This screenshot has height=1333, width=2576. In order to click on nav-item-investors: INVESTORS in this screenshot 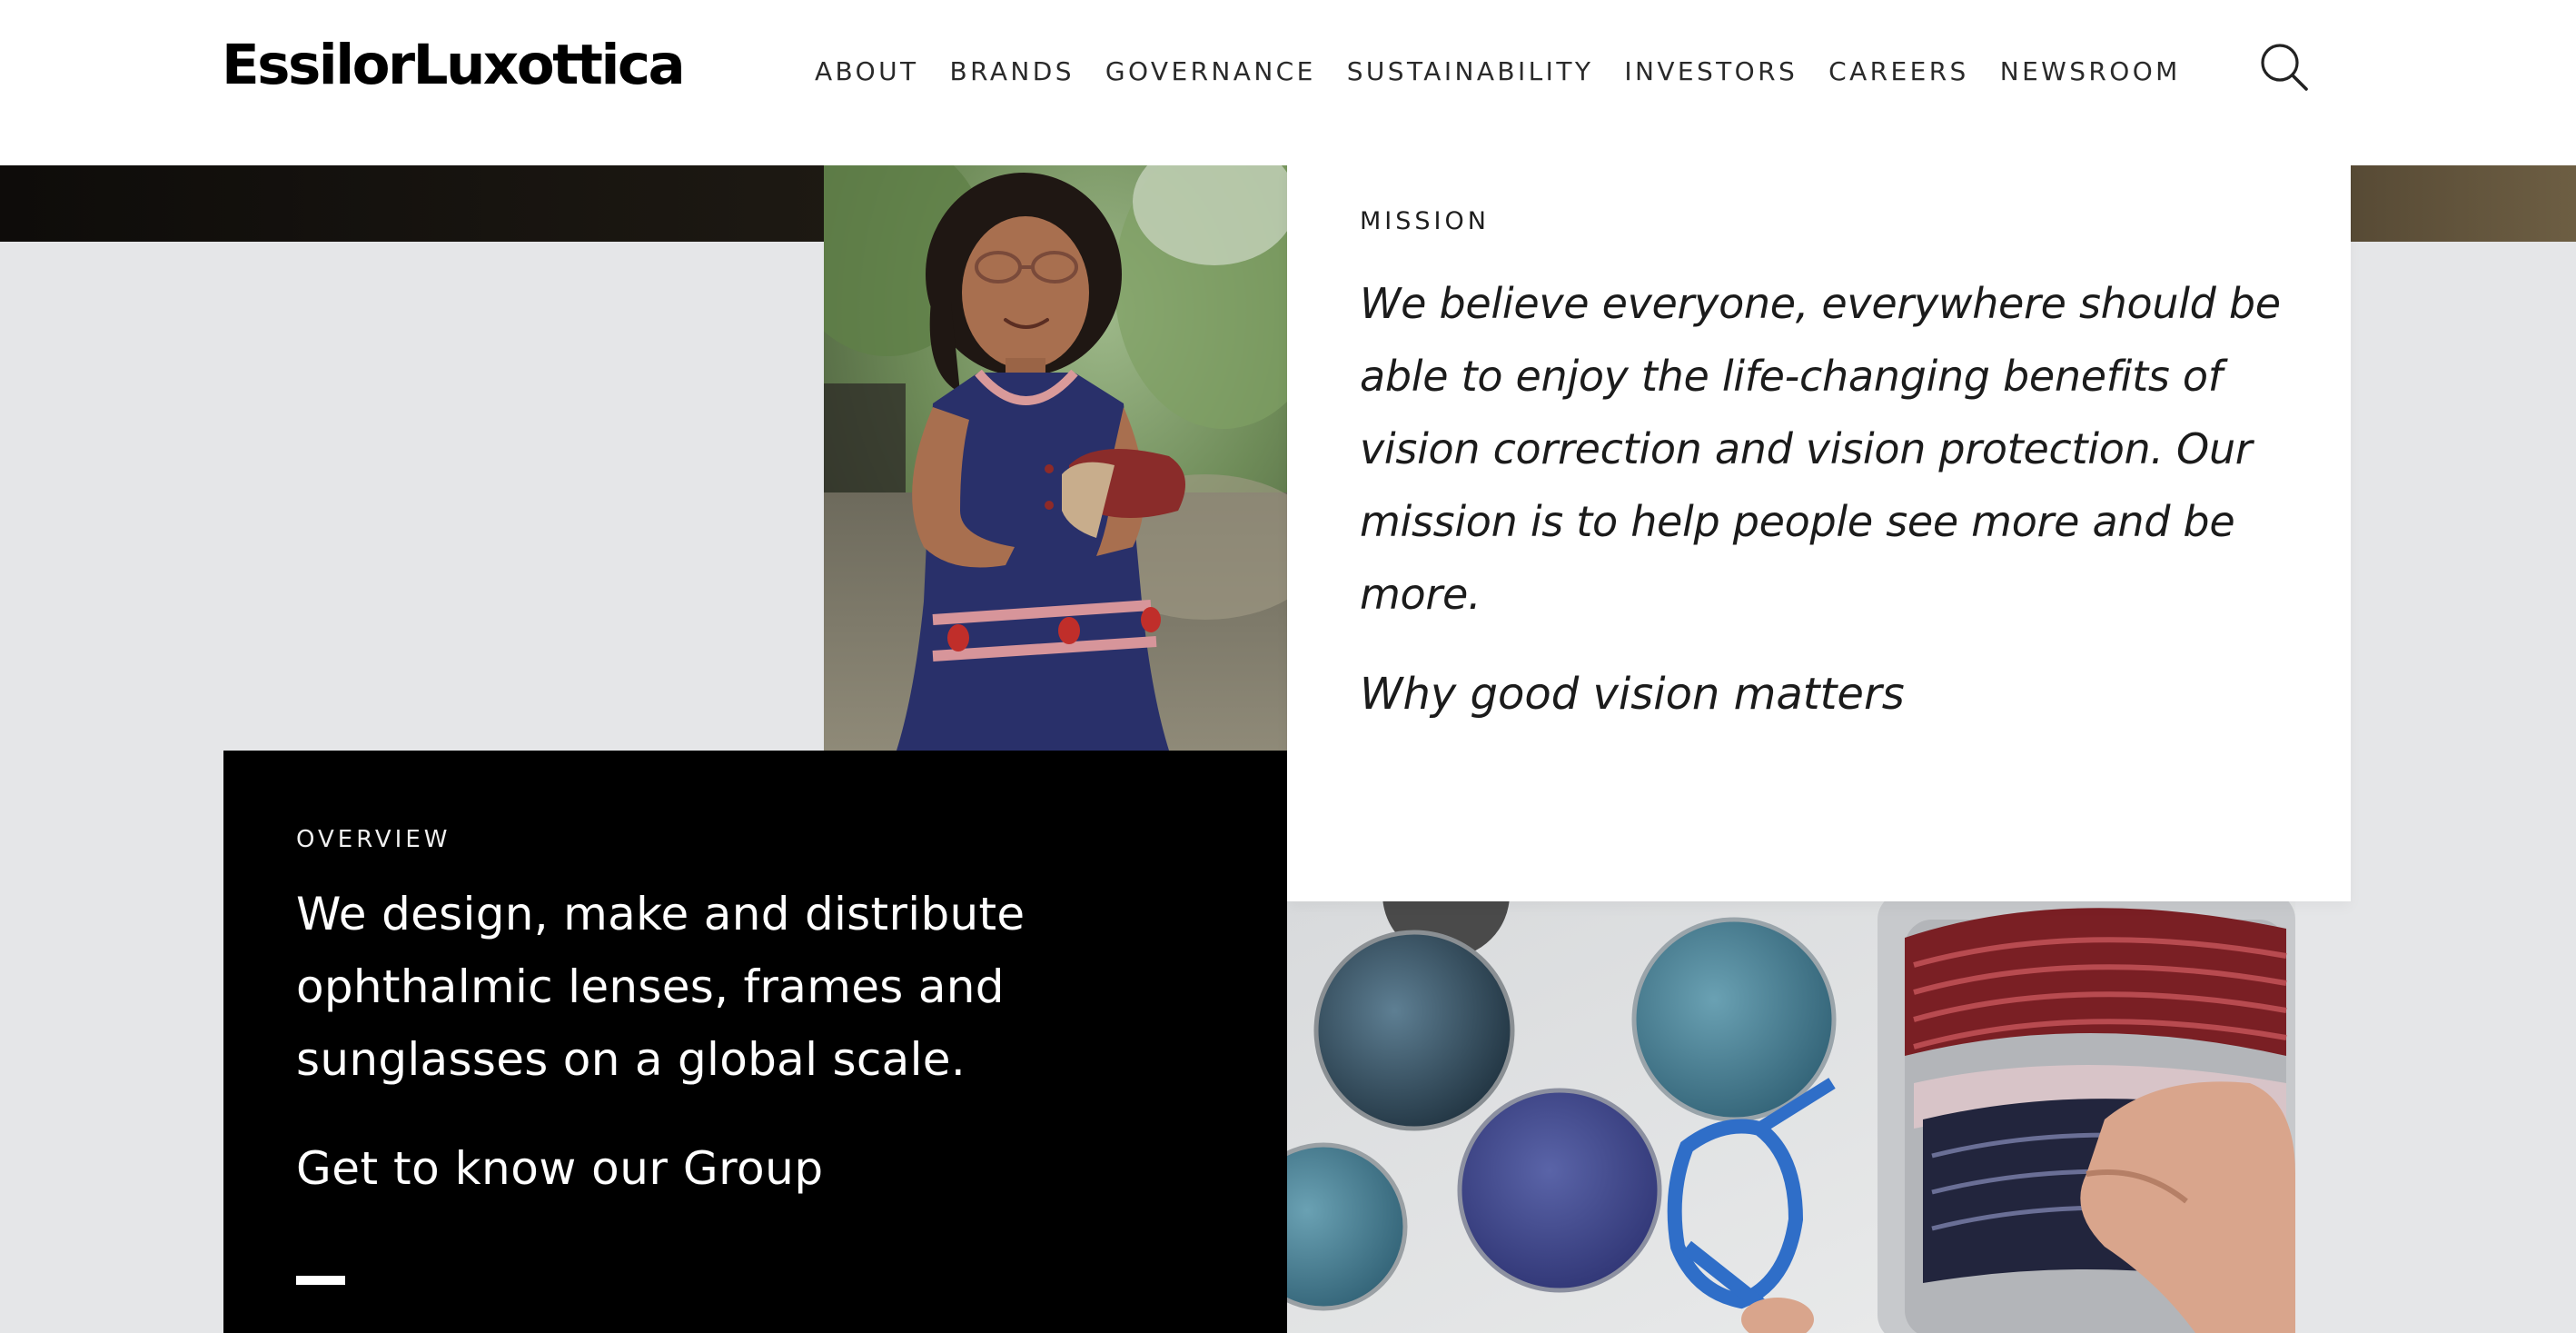, I will do `click(1711, 72)`.